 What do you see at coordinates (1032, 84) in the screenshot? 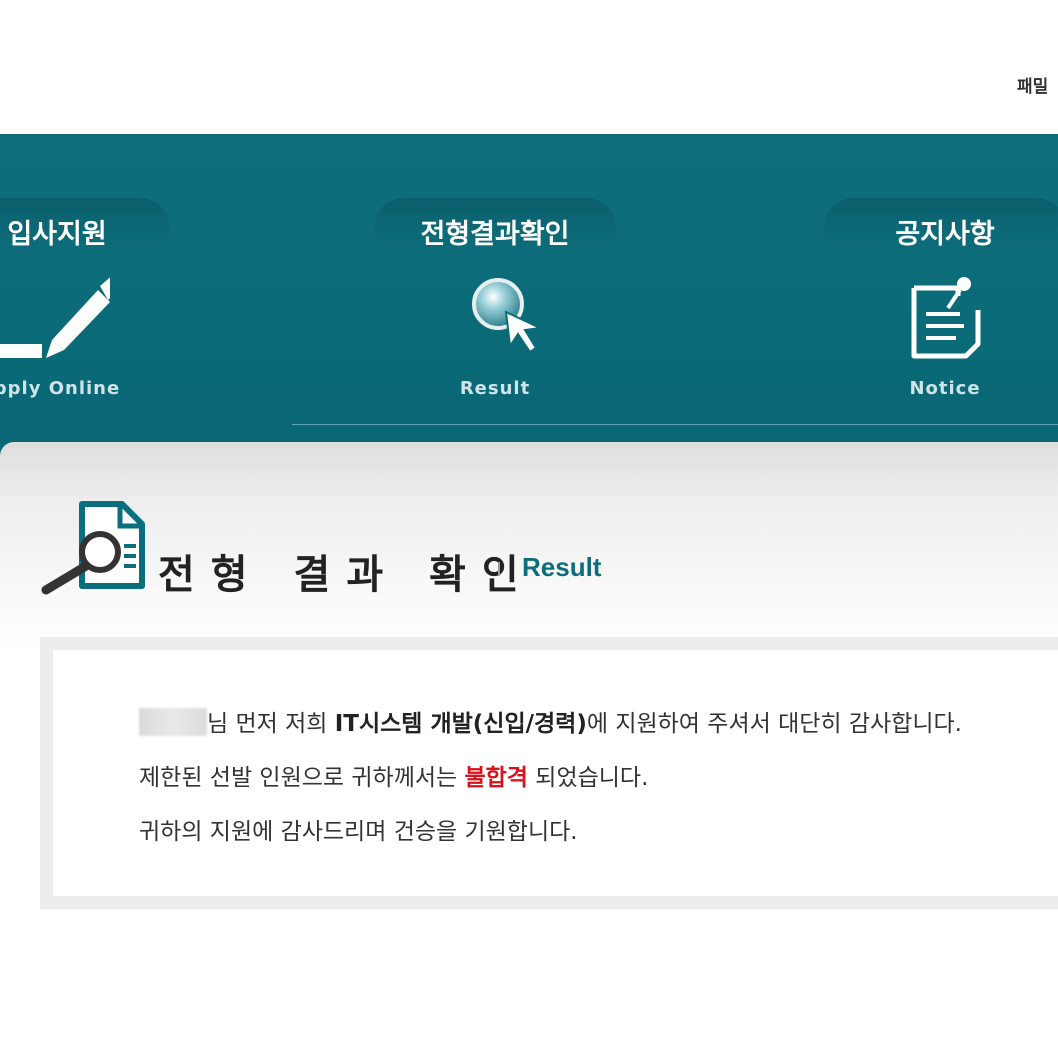
I see `family-site-link: 패밀` at bounding box center [1032, 84].